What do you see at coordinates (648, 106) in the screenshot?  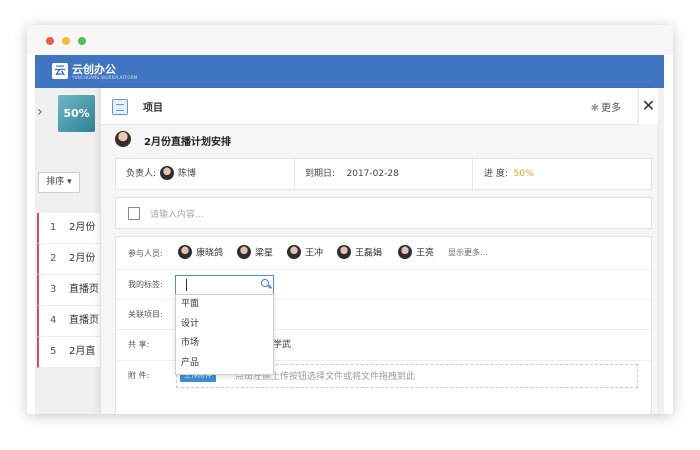 I see `close-panel-button: ✕` at bounding box center [648, 106].